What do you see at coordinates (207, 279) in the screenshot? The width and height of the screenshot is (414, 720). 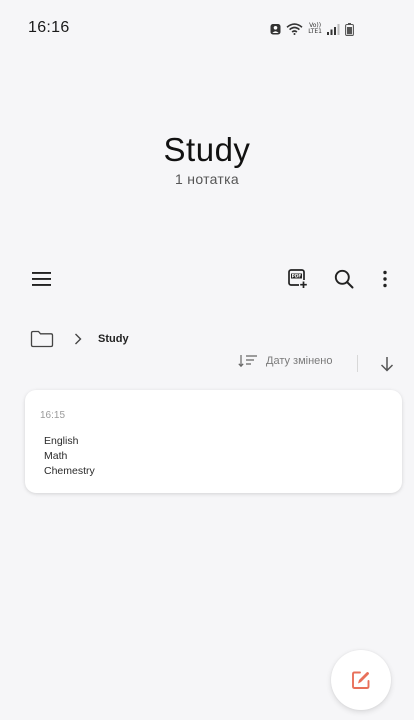 I see `toolbar: PDF` at bounding box center [207, 279].